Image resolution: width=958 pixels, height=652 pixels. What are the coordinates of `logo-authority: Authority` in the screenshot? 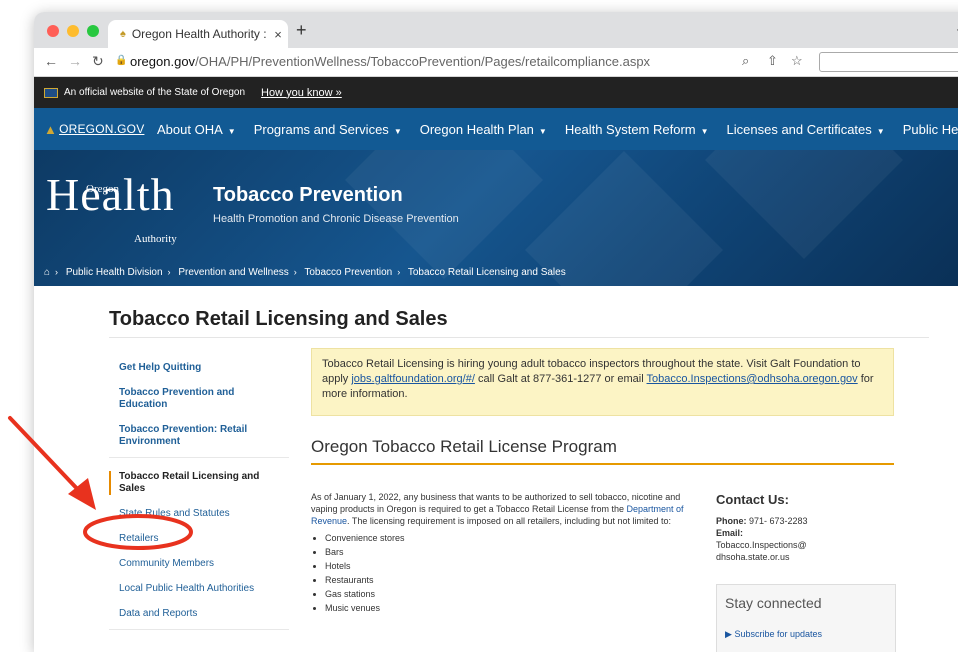 It's located at (155, 239).